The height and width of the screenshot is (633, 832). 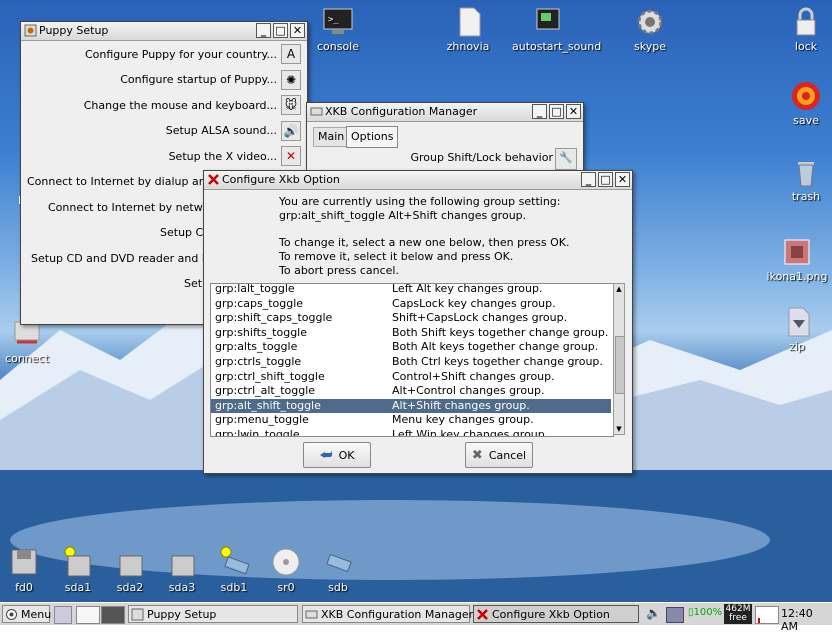 I want to click on list-item: grp:menu_toggle Menu key changes group., so click(x=411, y=420).